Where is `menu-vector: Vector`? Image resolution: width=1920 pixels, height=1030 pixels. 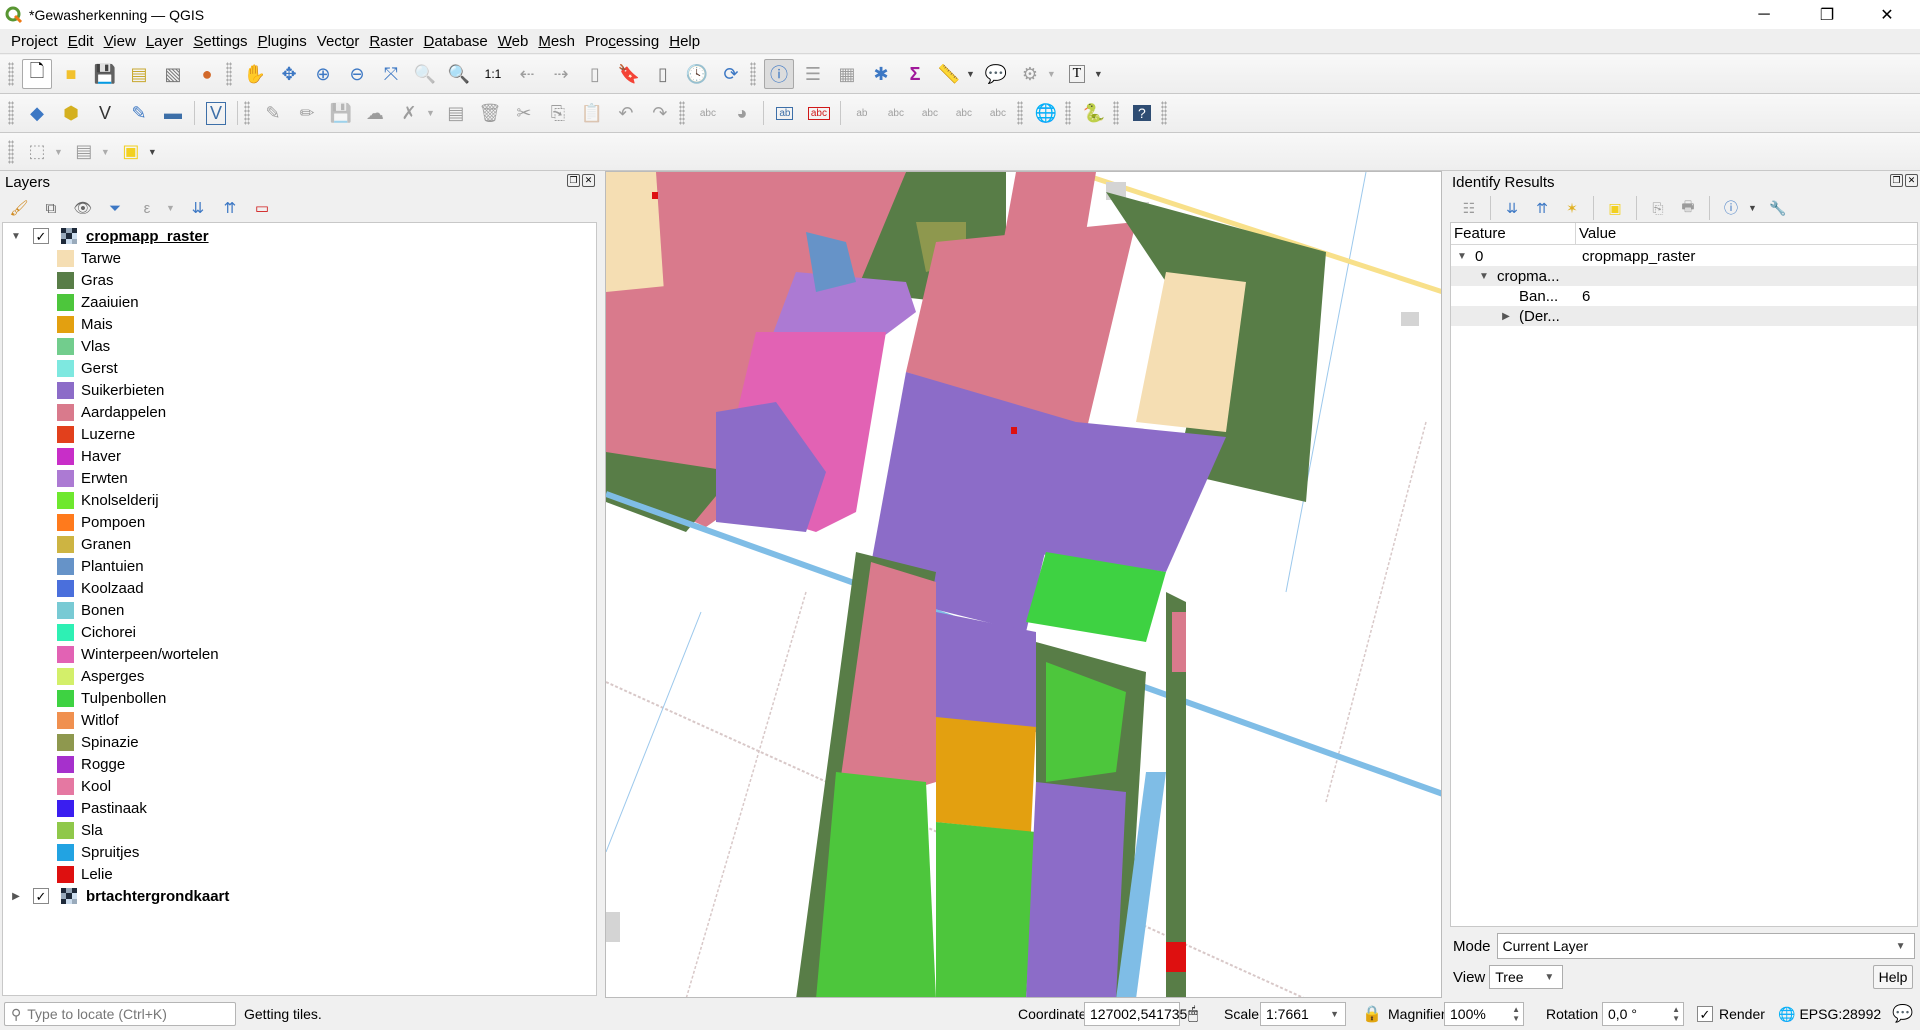 menu-vector: Vector is located at coordinates (338, 41).